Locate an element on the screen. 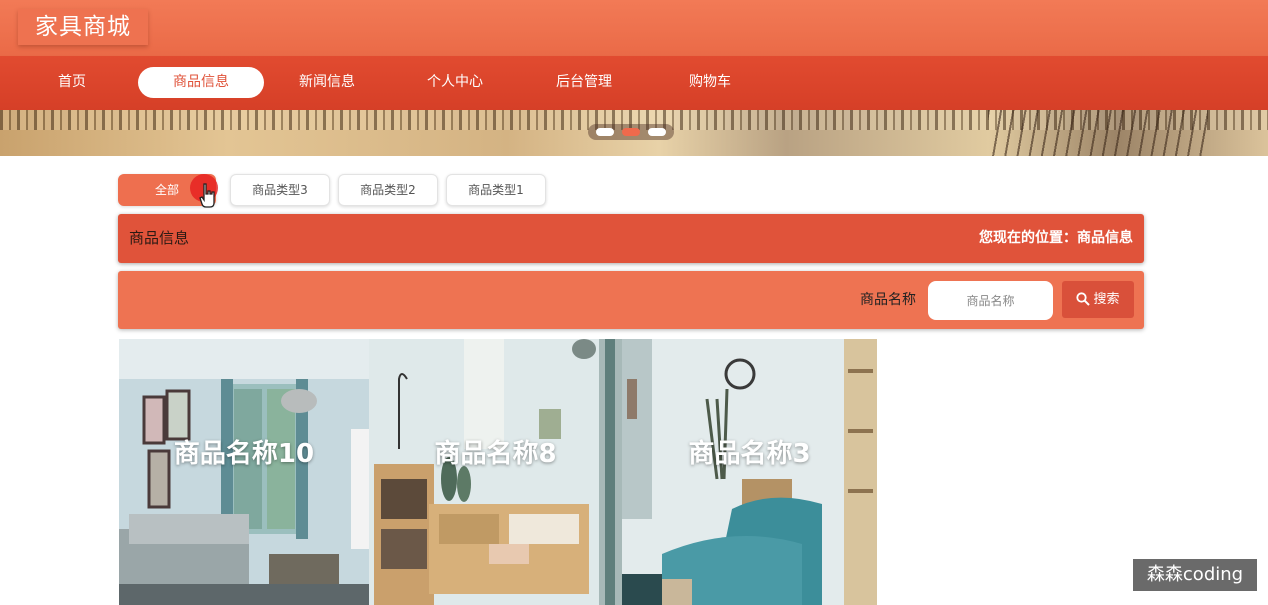  category-type3: 商品类型3 is located at coordinates (280, 190).